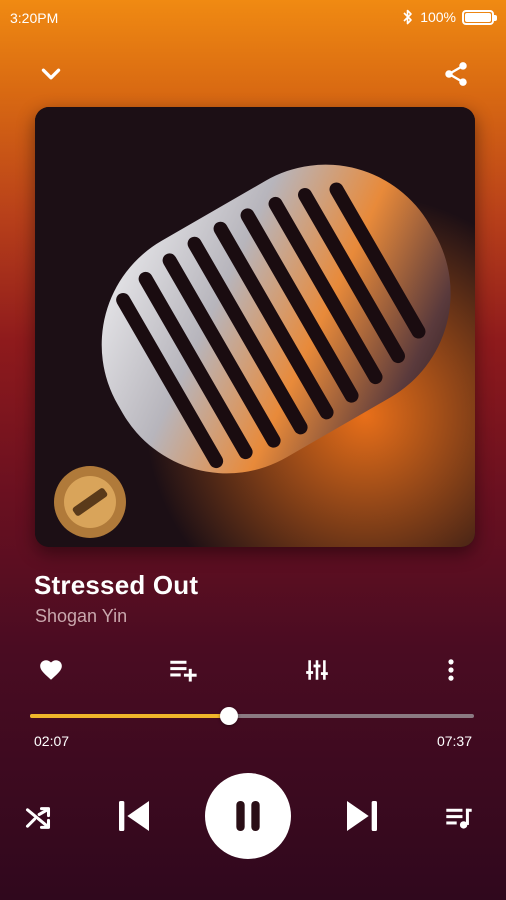 This screenshot has height=900, width=506. I want to click on shuffle-button, so click(38, 818).